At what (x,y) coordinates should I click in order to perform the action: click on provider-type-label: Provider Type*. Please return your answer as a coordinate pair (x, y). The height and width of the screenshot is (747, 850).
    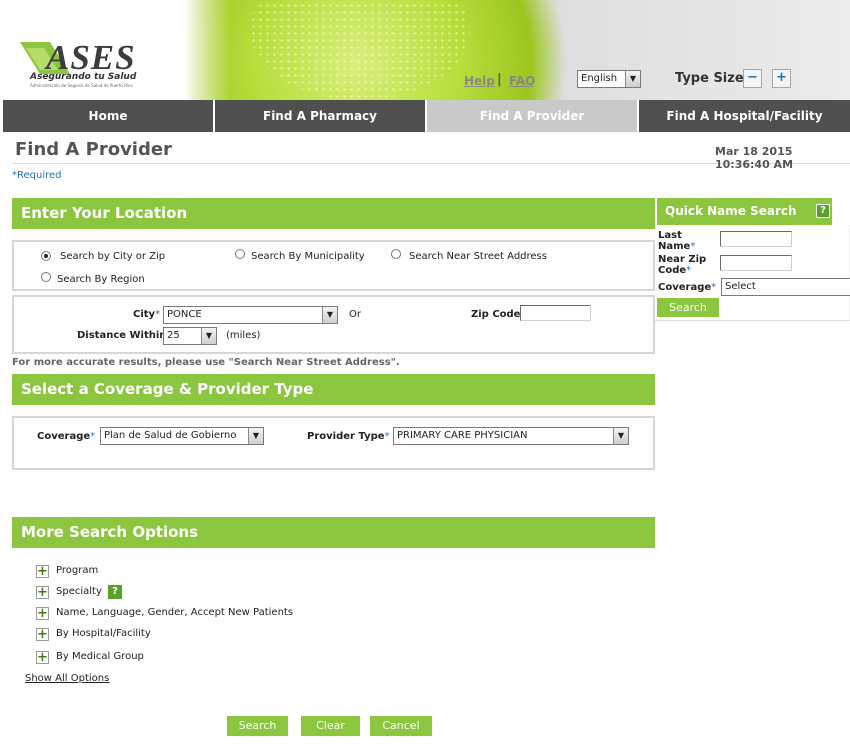
    Looking at the image, I should click on (348, 436).